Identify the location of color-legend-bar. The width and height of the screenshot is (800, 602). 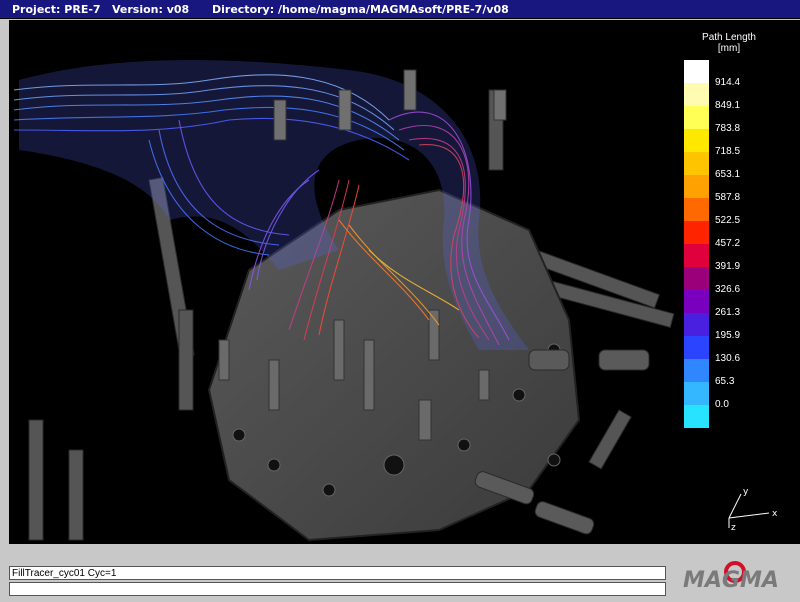
(696, 244).